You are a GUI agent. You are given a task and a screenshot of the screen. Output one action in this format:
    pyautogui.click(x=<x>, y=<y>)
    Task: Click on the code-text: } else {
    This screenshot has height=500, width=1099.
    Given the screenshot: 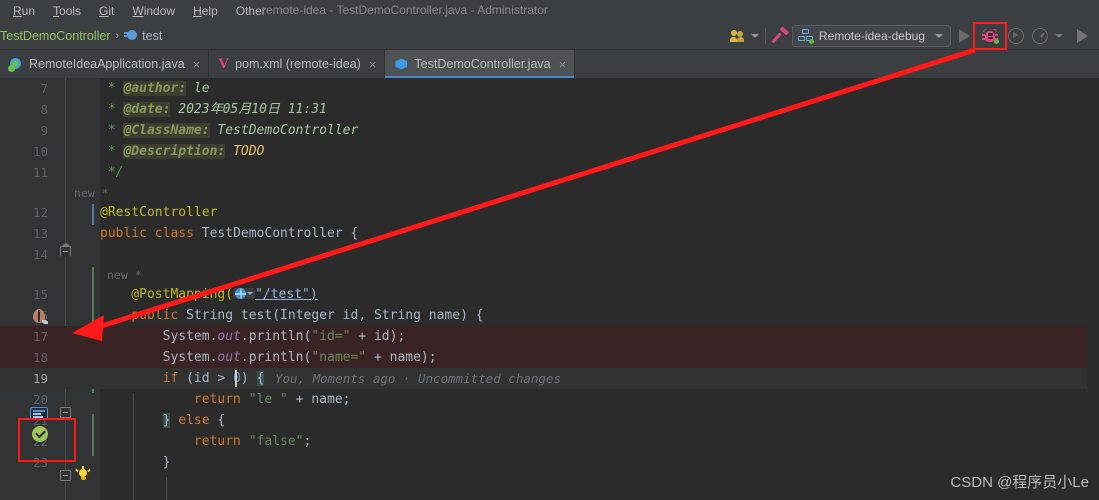 What is the action you would take?
    pyautogui.click(x=194, y=420)
    